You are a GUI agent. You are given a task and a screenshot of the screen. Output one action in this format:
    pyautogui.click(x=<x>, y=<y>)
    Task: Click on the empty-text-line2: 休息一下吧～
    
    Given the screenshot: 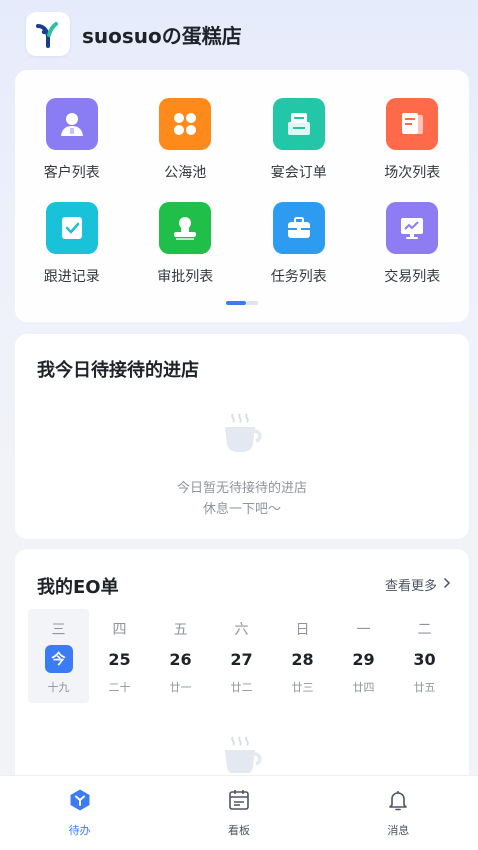 What is the action you would take?
    pyautogui.click(x=241, y=509)
    